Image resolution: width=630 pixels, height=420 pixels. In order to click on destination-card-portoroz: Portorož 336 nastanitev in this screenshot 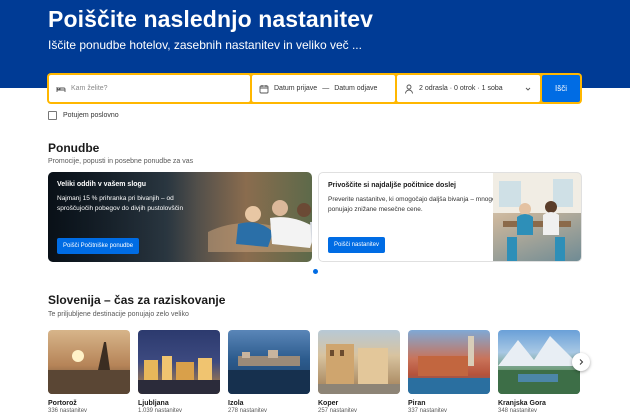, I will do `click(89, 372)`.